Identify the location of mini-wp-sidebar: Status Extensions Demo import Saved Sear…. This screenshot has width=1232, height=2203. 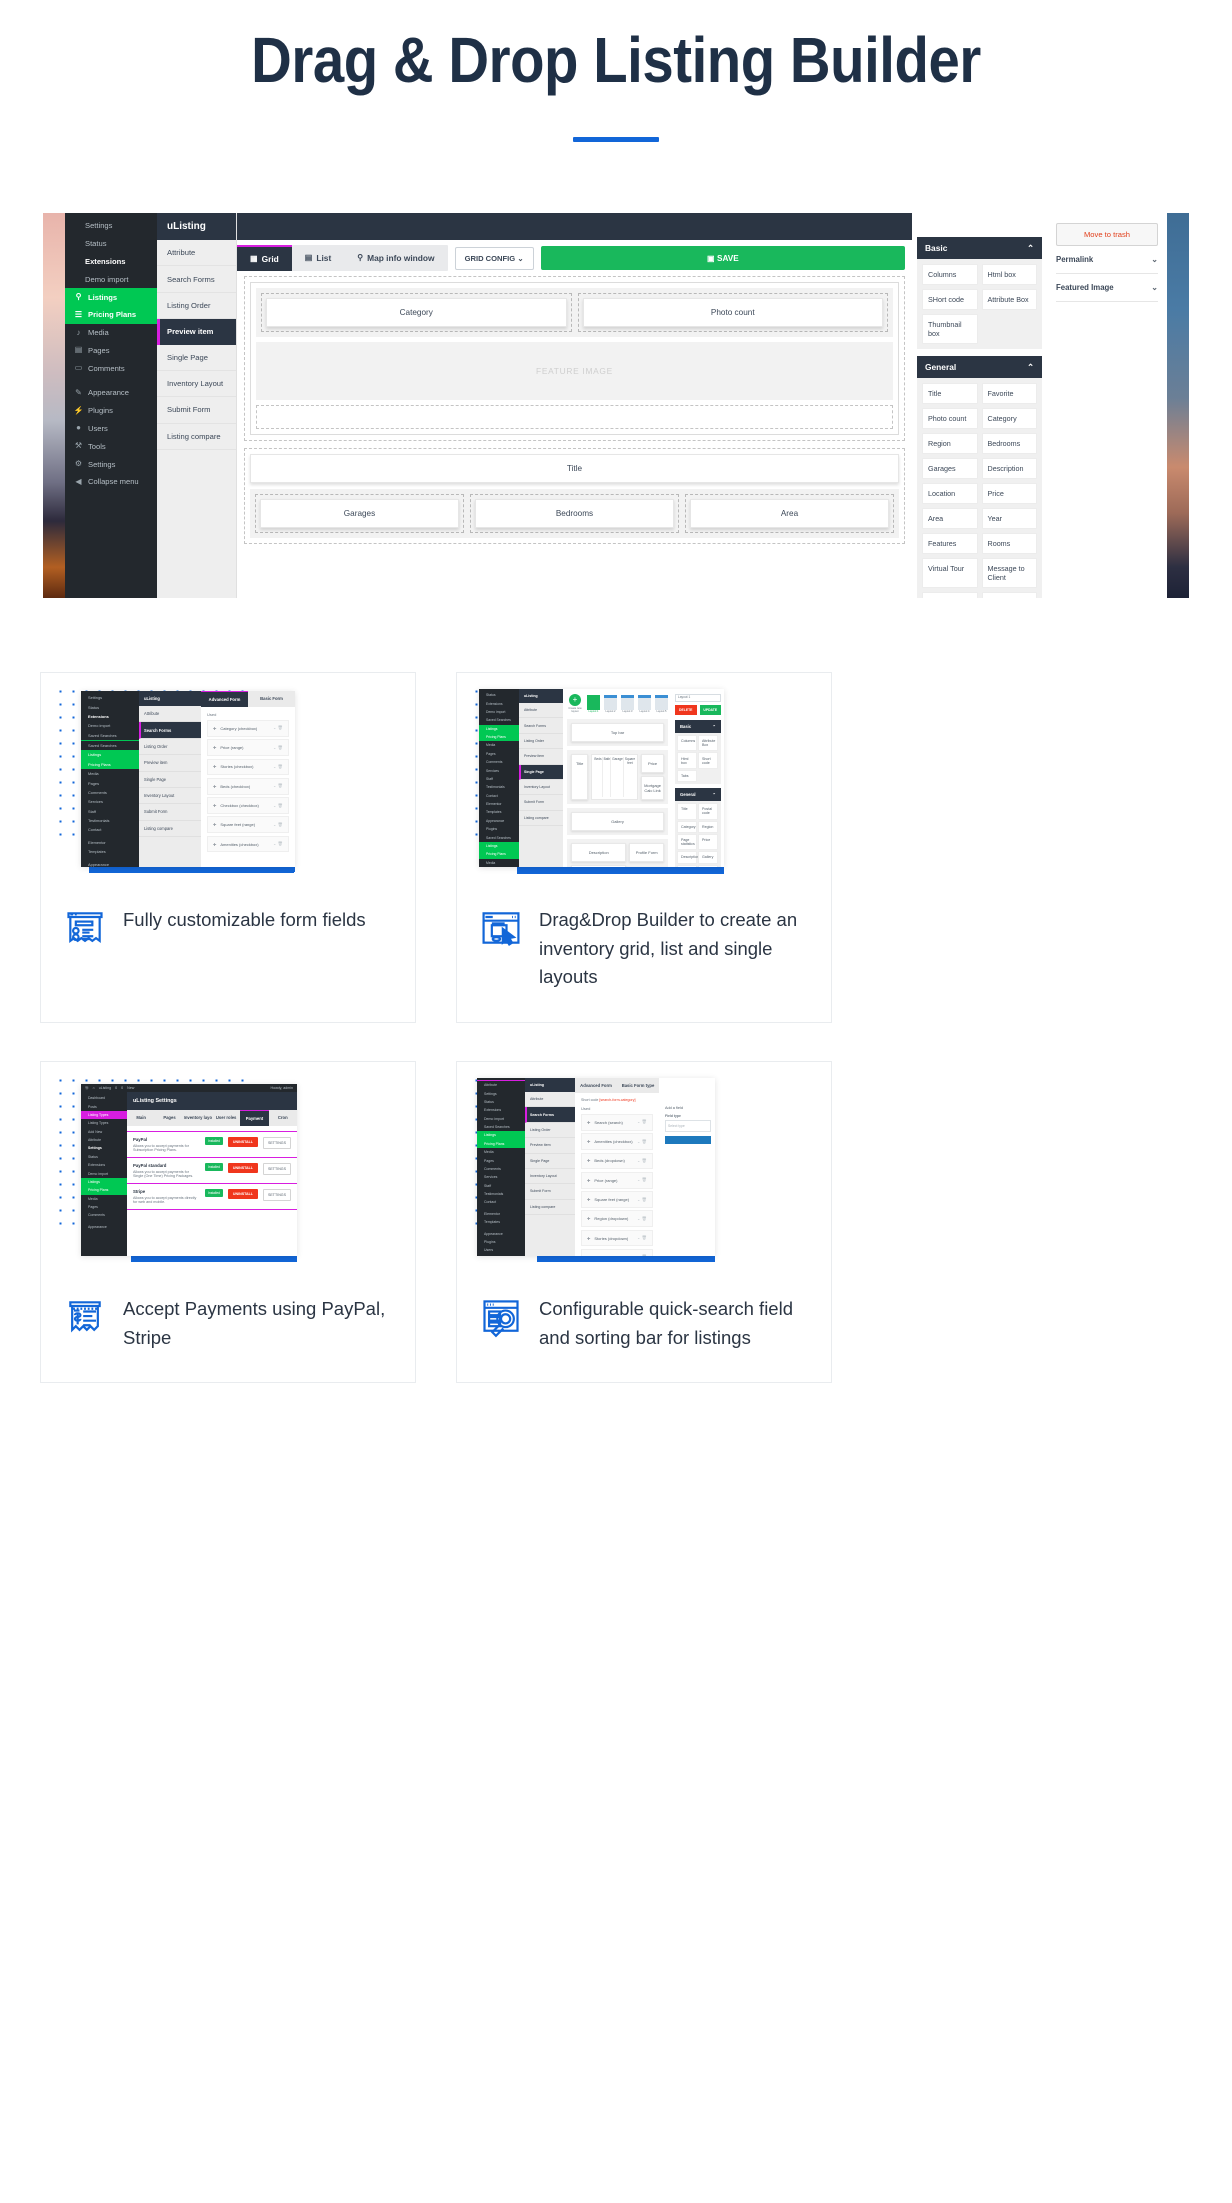
(499, 778).